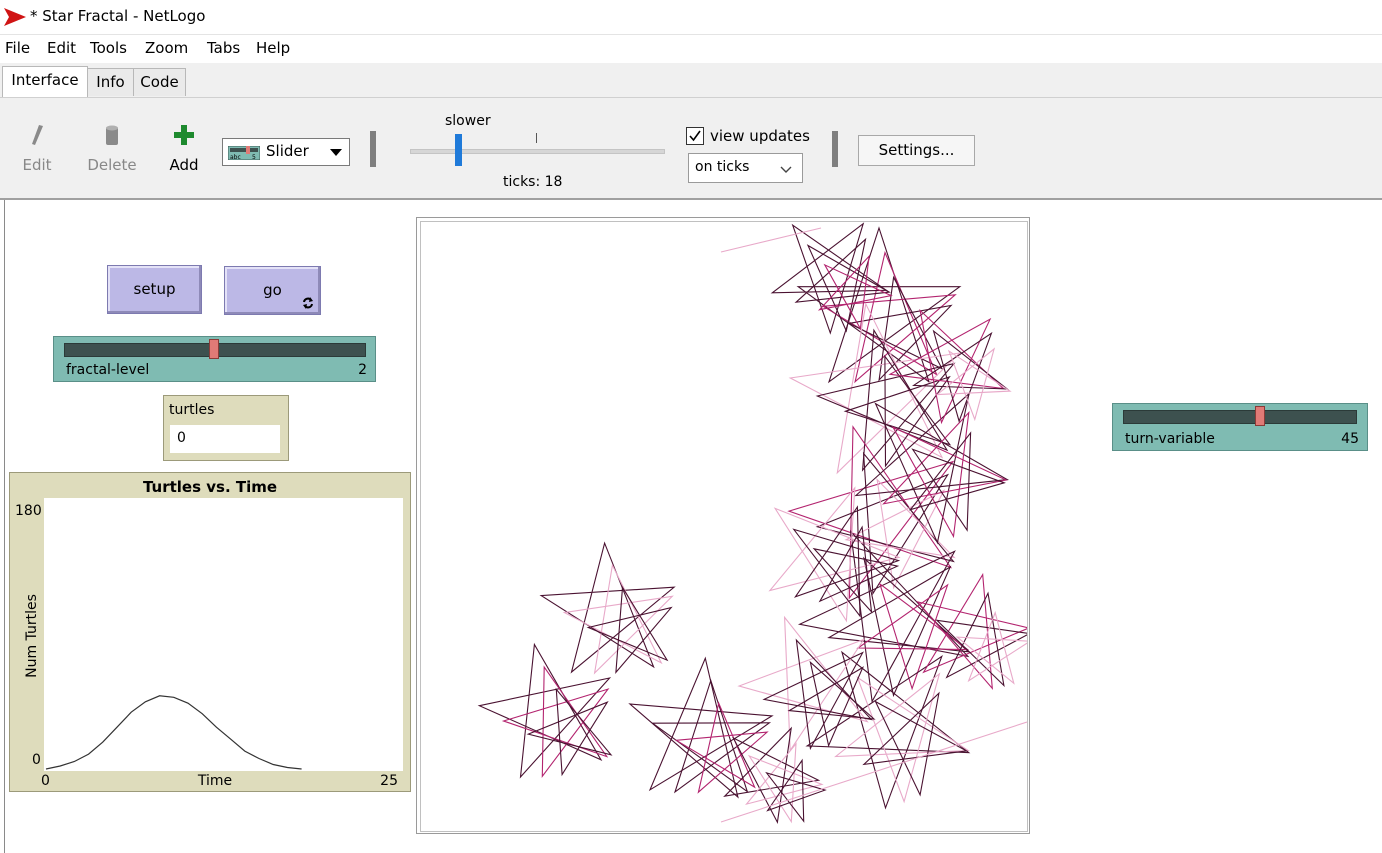 The height and width of the screenshot is (853, 1382). What do you see at coordinates (192, 410) in the screenshot?
I see `monitor-label: turtles` at bounding box center [192, 410].